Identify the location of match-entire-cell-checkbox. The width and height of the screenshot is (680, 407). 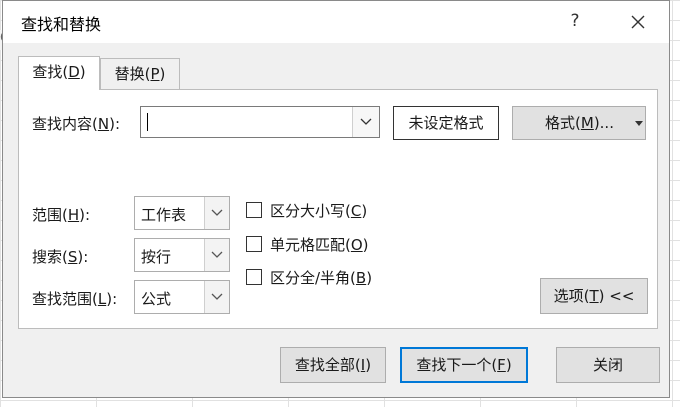
(254, 244).